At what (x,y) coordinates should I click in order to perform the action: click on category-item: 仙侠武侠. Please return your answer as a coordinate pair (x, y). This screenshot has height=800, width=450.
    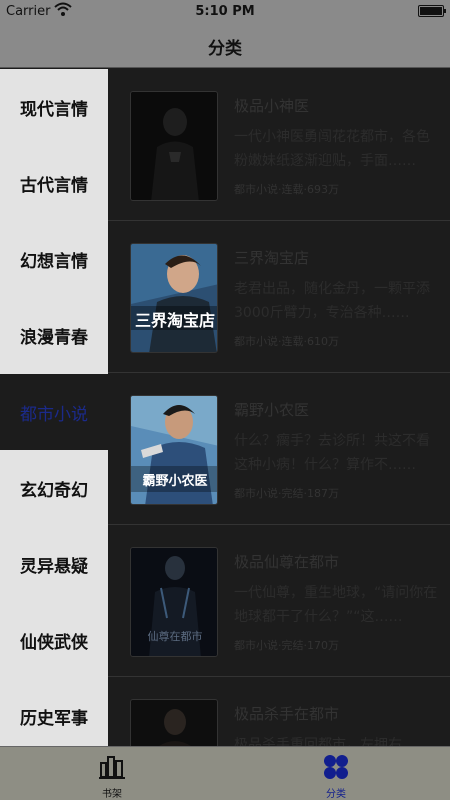
    Looking at the image, I should click on (54, 640).